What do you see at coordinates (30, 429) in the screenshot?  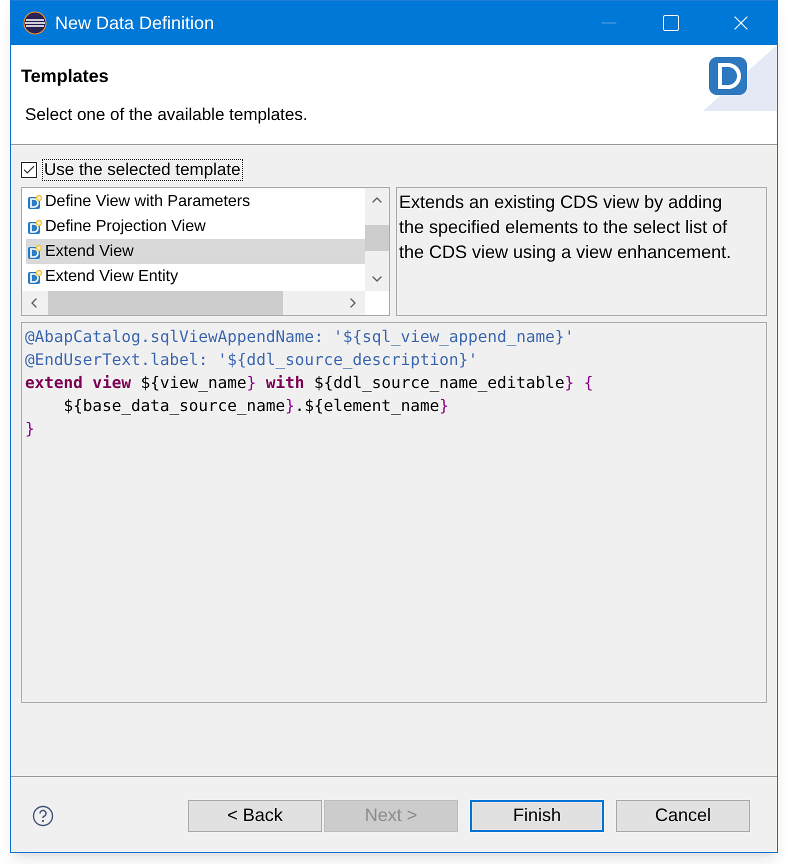 I see `code-line: }` at bounding box center [30, 429].